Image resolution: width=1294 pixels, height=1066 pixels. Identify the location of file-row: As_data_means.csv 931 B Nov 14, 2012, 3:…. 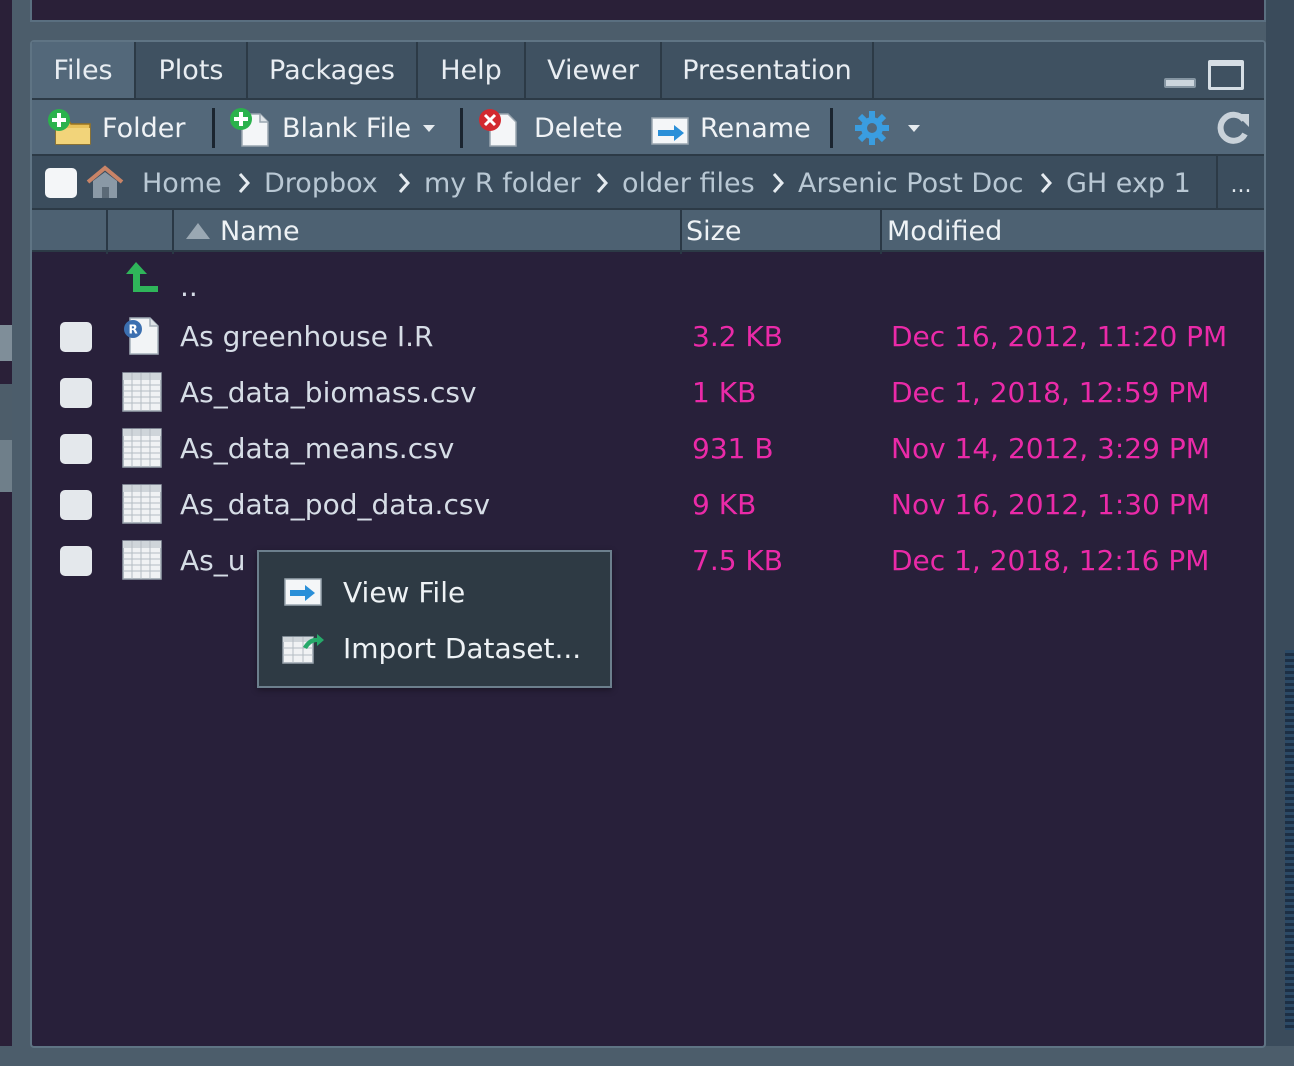
(648, 448).